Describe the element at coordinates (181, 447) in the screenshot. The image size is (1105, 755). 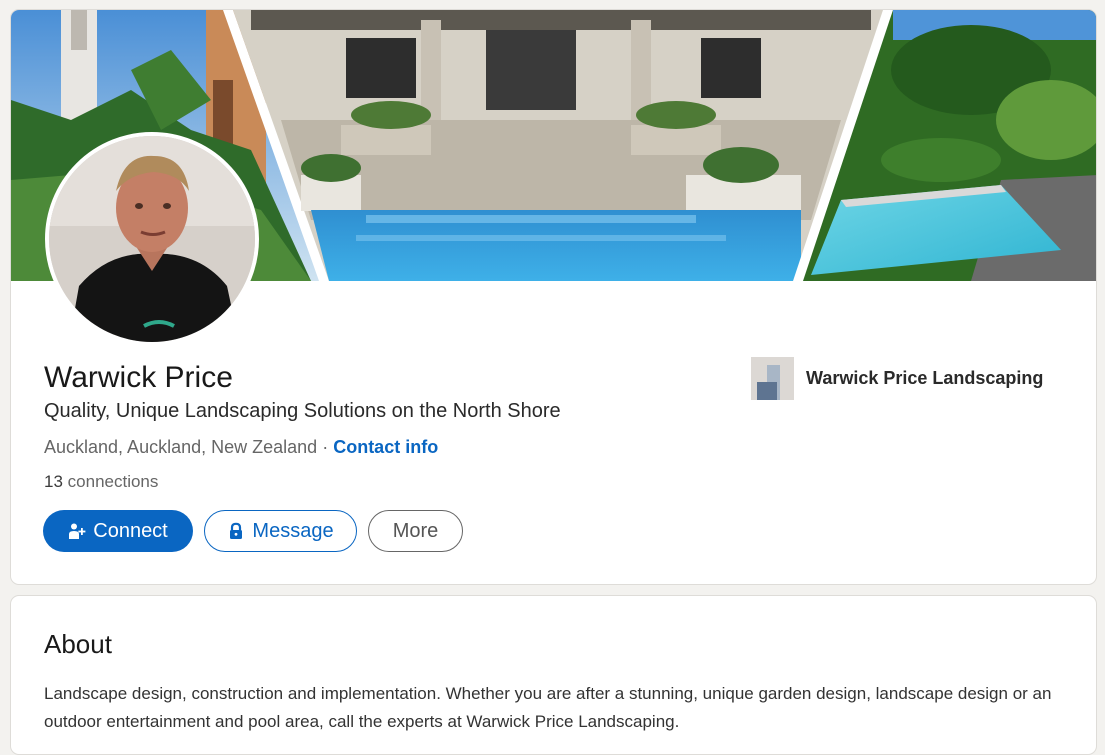
I see `location-text: Auckland, Auckland, New Zealand` at that location.